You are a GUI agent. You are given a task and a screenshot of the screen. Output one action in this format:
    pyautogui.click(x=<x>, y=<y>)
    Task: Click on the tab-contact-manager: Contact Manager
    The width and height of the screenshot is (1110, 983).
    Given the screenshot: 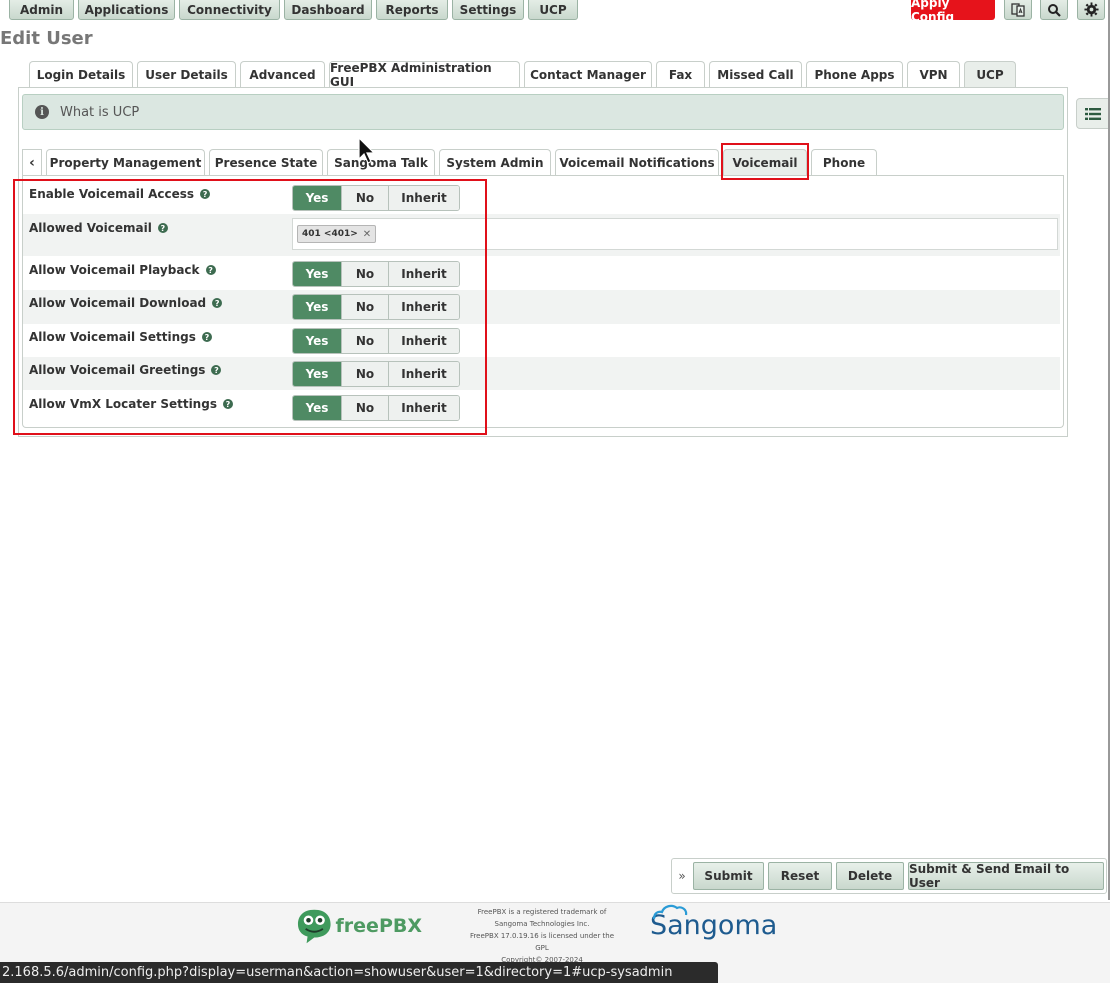 What is the action you would take?
    pyautogui.click(x=588, y=74)
    